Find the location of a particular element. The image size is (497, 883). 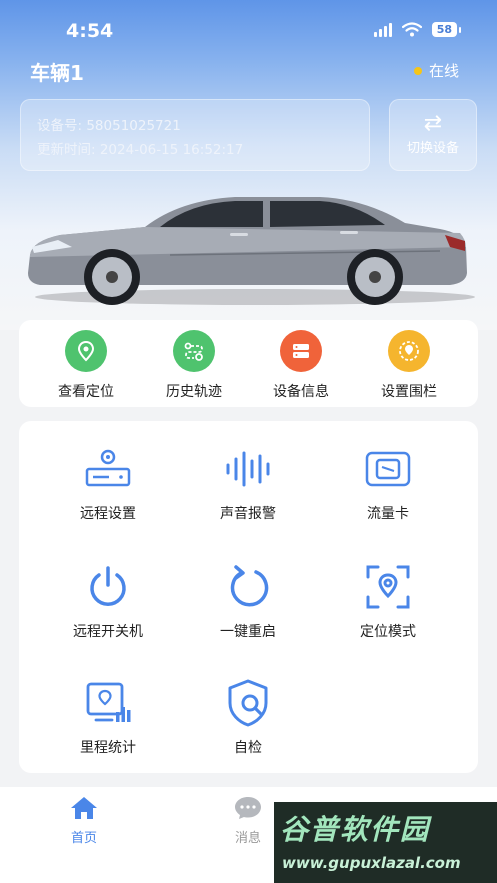

grid-item-label: 一键重启 is located at coordinates (248, 632).